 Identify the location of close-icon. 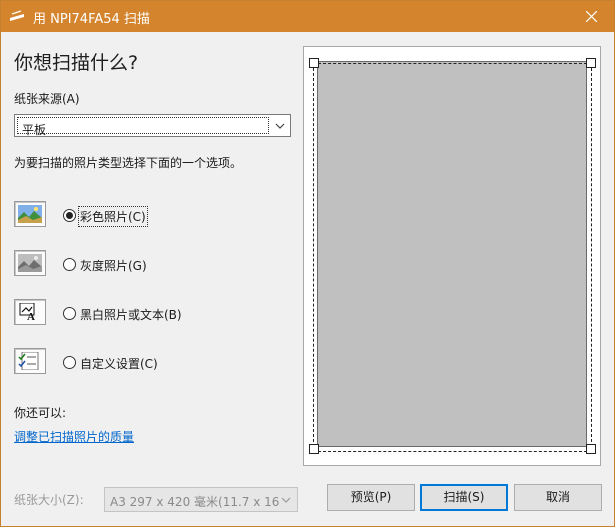
(591, 16).